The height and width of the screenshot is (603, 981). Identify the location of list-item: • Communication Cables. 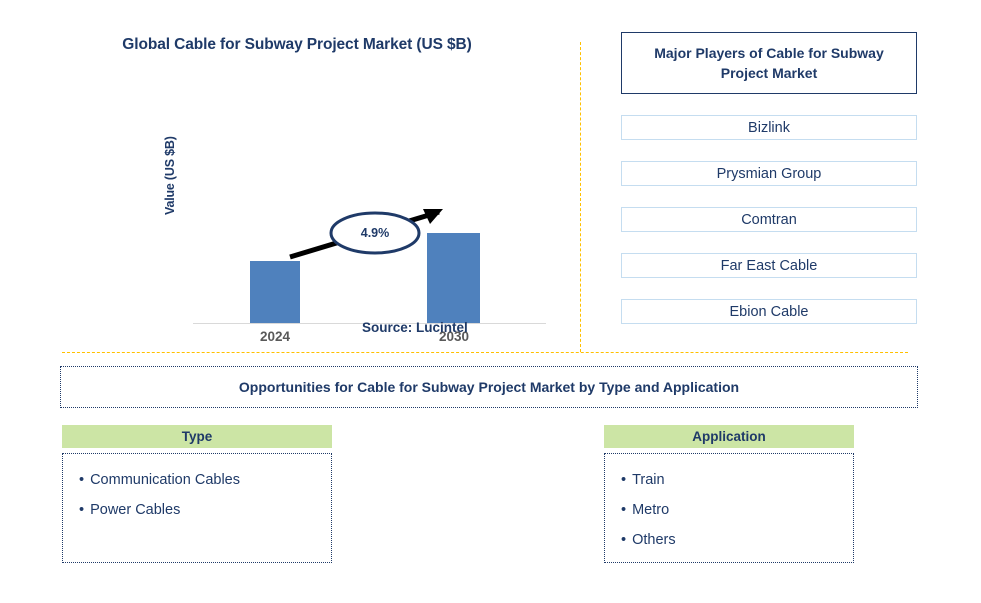
(205, 480).